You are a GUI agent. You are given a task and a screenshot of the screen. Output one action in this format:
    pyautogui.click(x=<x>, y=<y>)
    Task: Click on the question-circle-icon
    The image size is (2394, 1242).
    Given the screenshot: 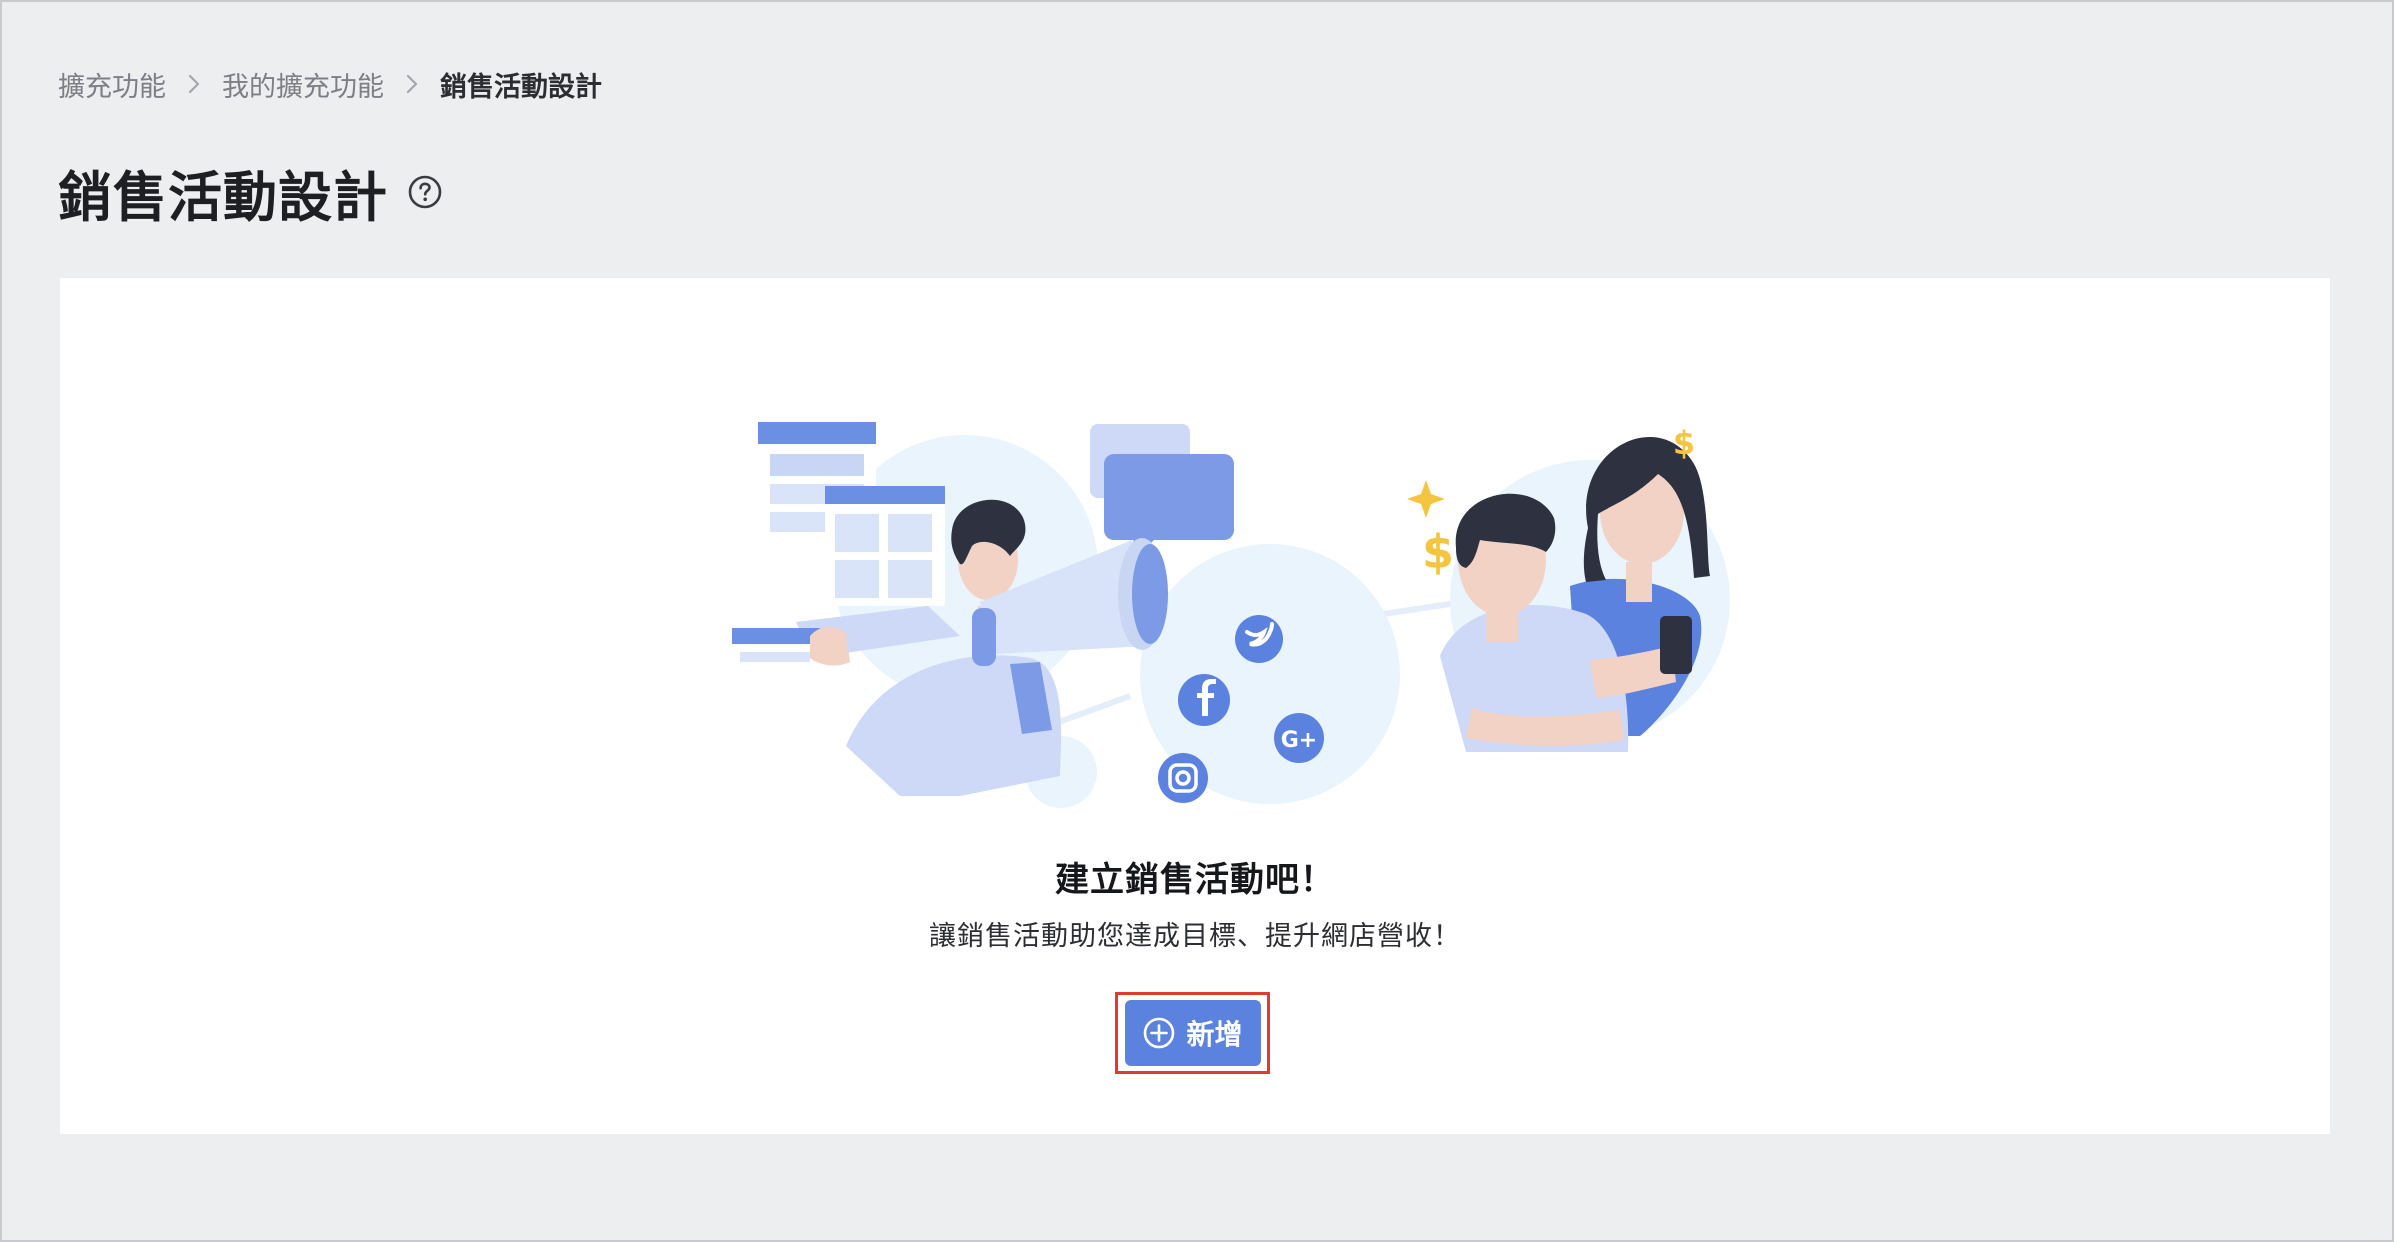 What is the action you would take?
    pyautogui.click(x=425, y=192)
    